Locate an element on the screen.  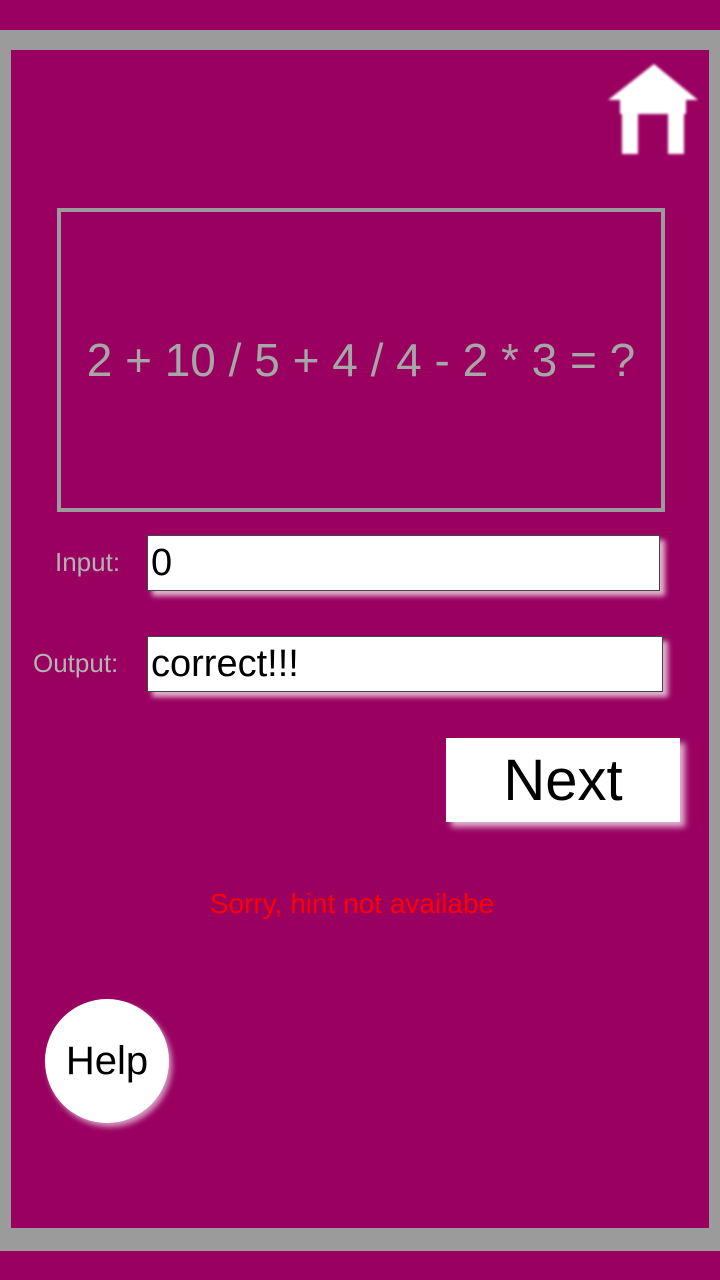
question-text: 2 + 10 / 5 + 4 / 4 - 2 * 3 = ? is located at coordinates (361, 360).